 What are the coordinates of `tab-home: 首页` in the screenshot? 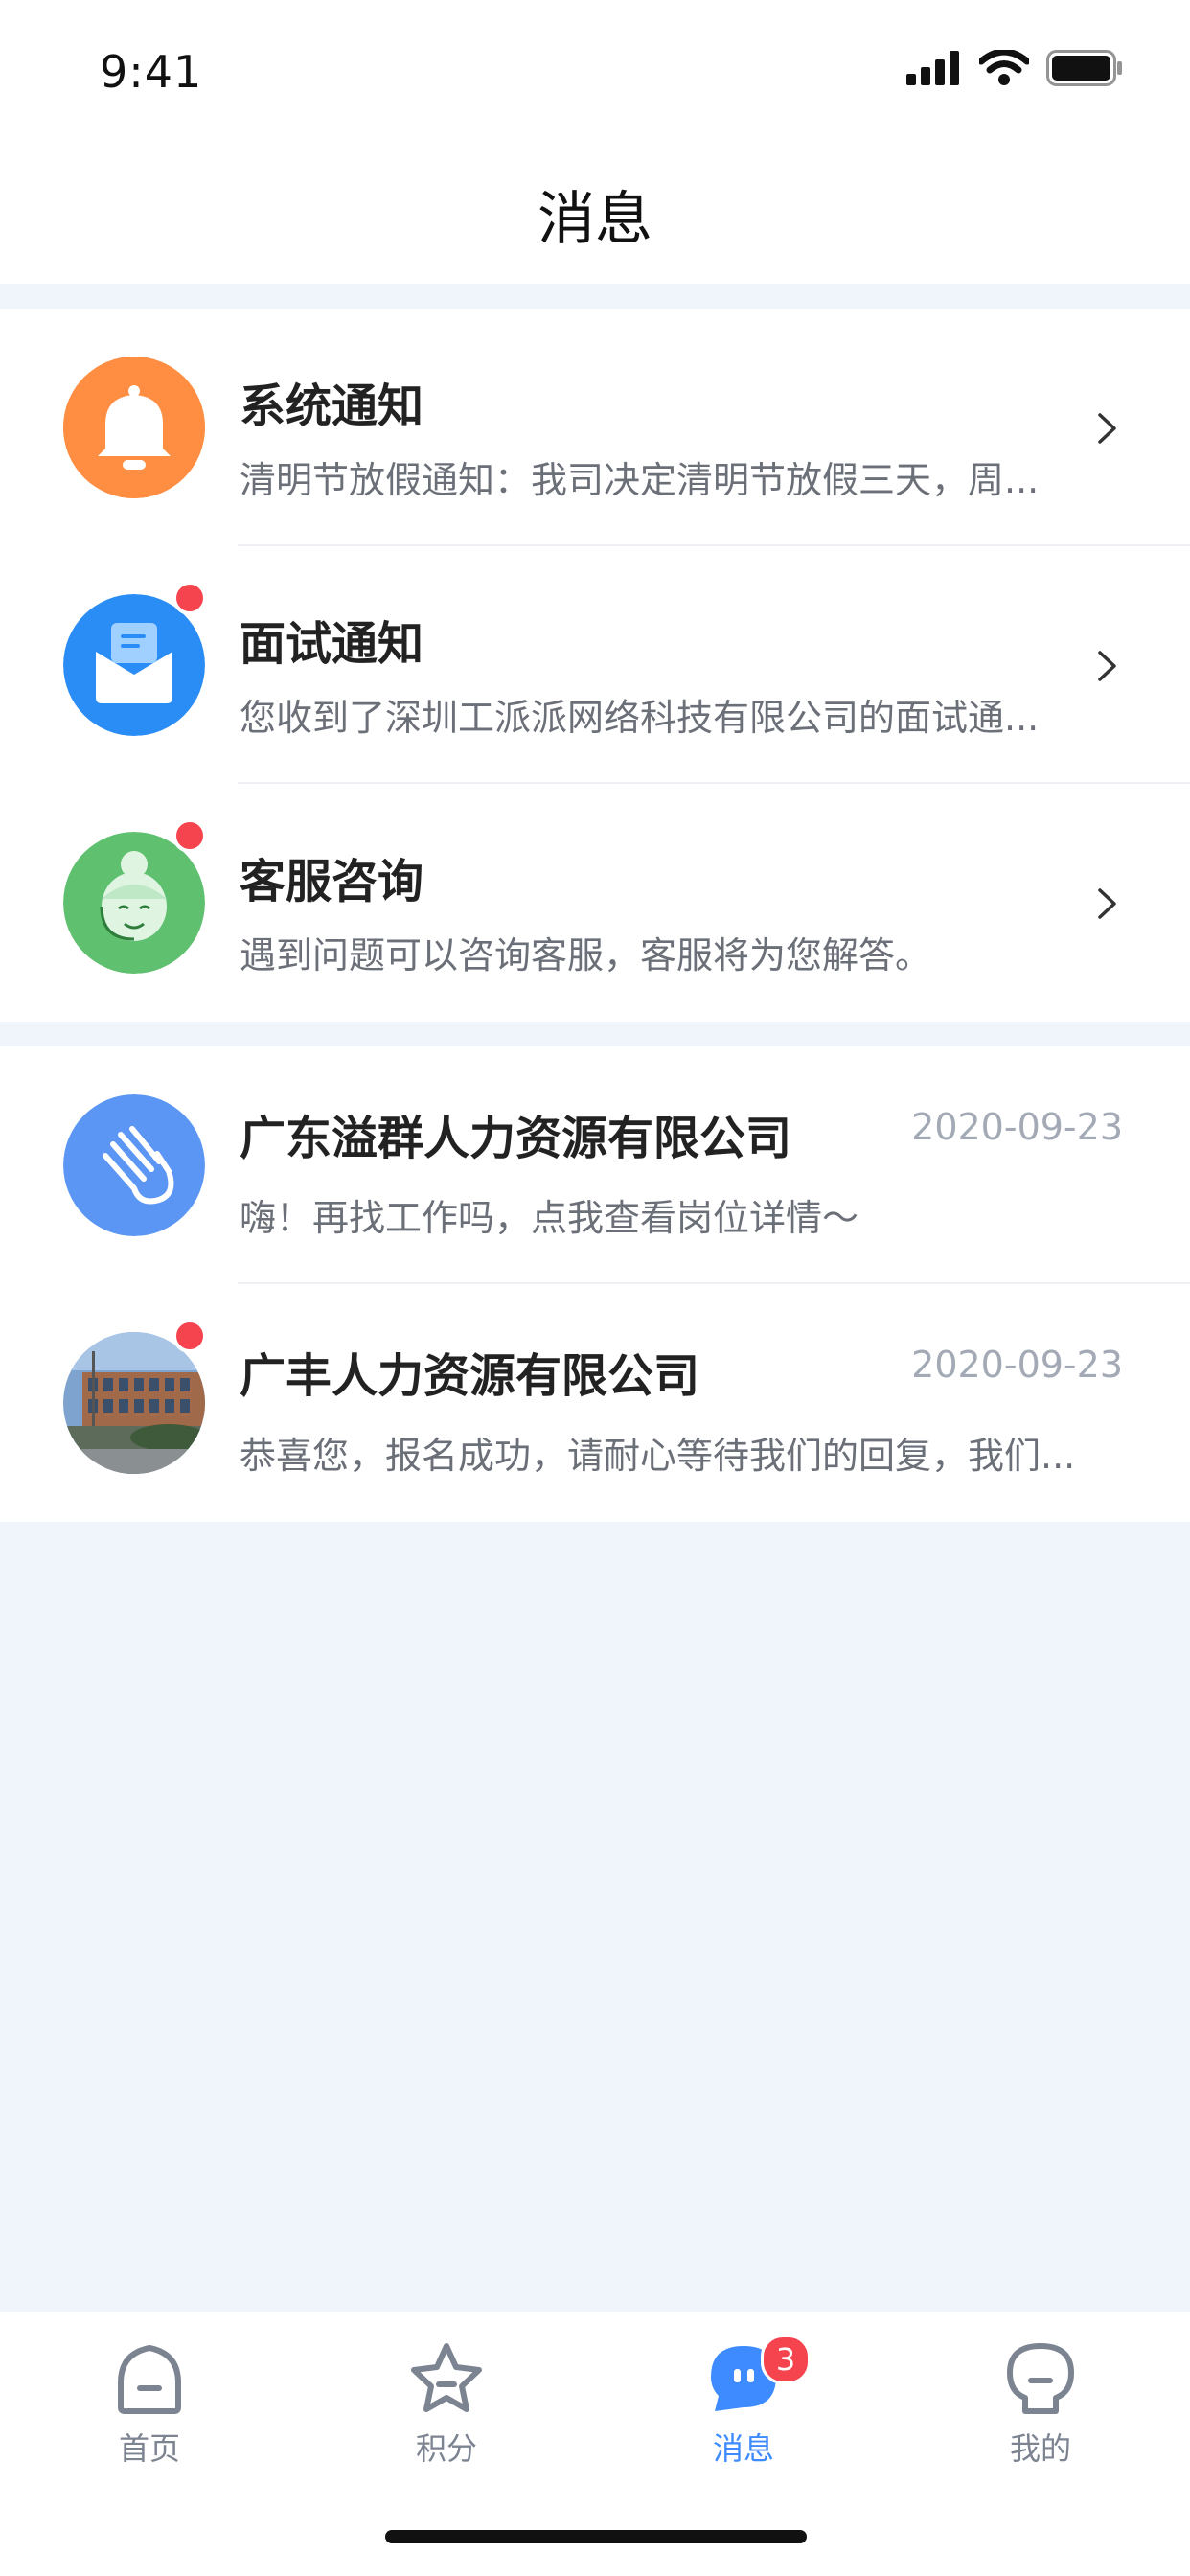 It's located at (150, 2404).